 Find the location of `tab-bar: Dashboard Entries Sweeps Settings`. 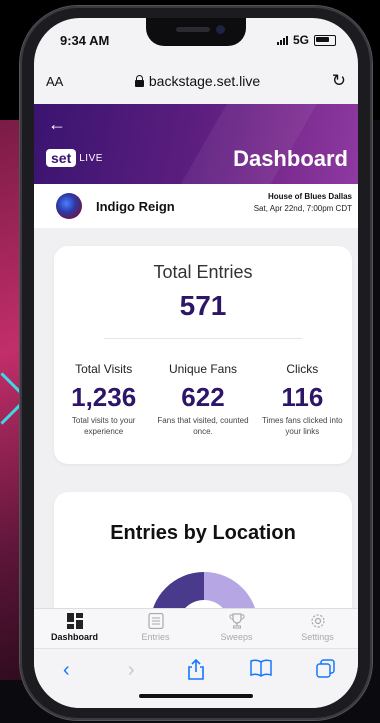

tab-bar: Dashboard Entries Sweeps Settings is located at coordinates (196, 628).